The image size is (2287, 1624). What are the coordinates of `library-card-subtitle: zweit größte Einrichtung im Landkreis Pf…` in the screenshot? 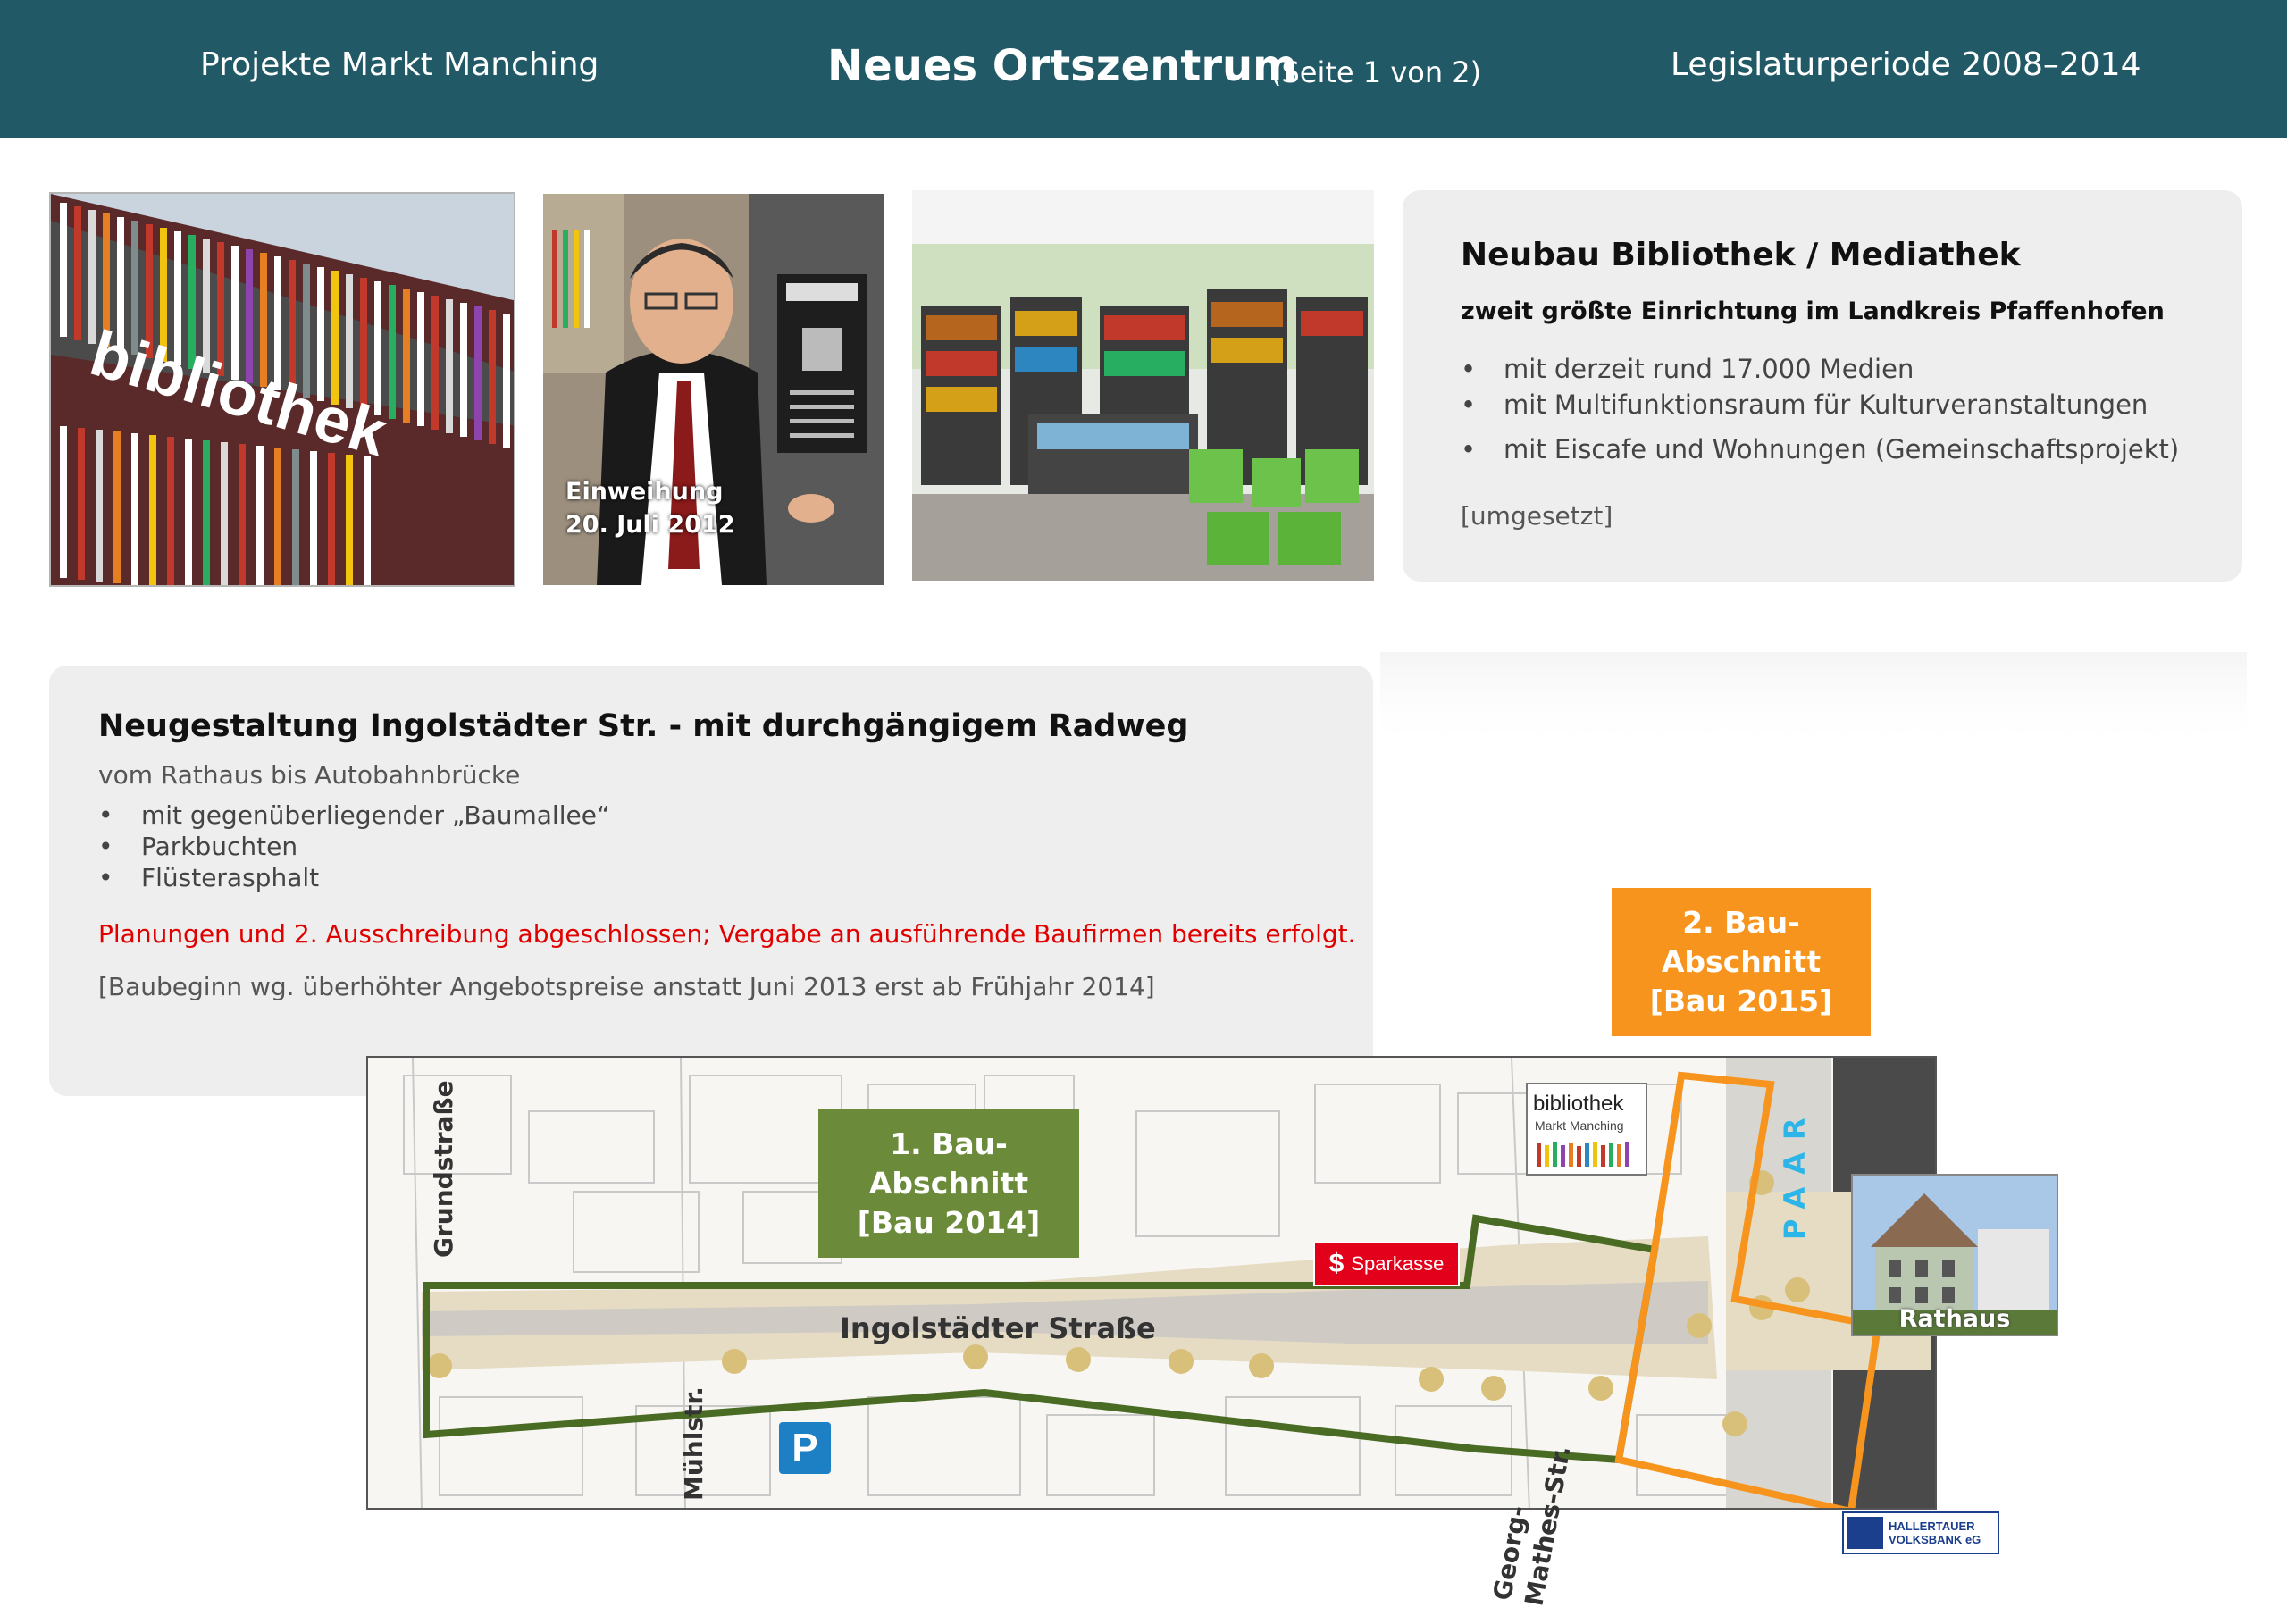 It's located at (1813, 311).